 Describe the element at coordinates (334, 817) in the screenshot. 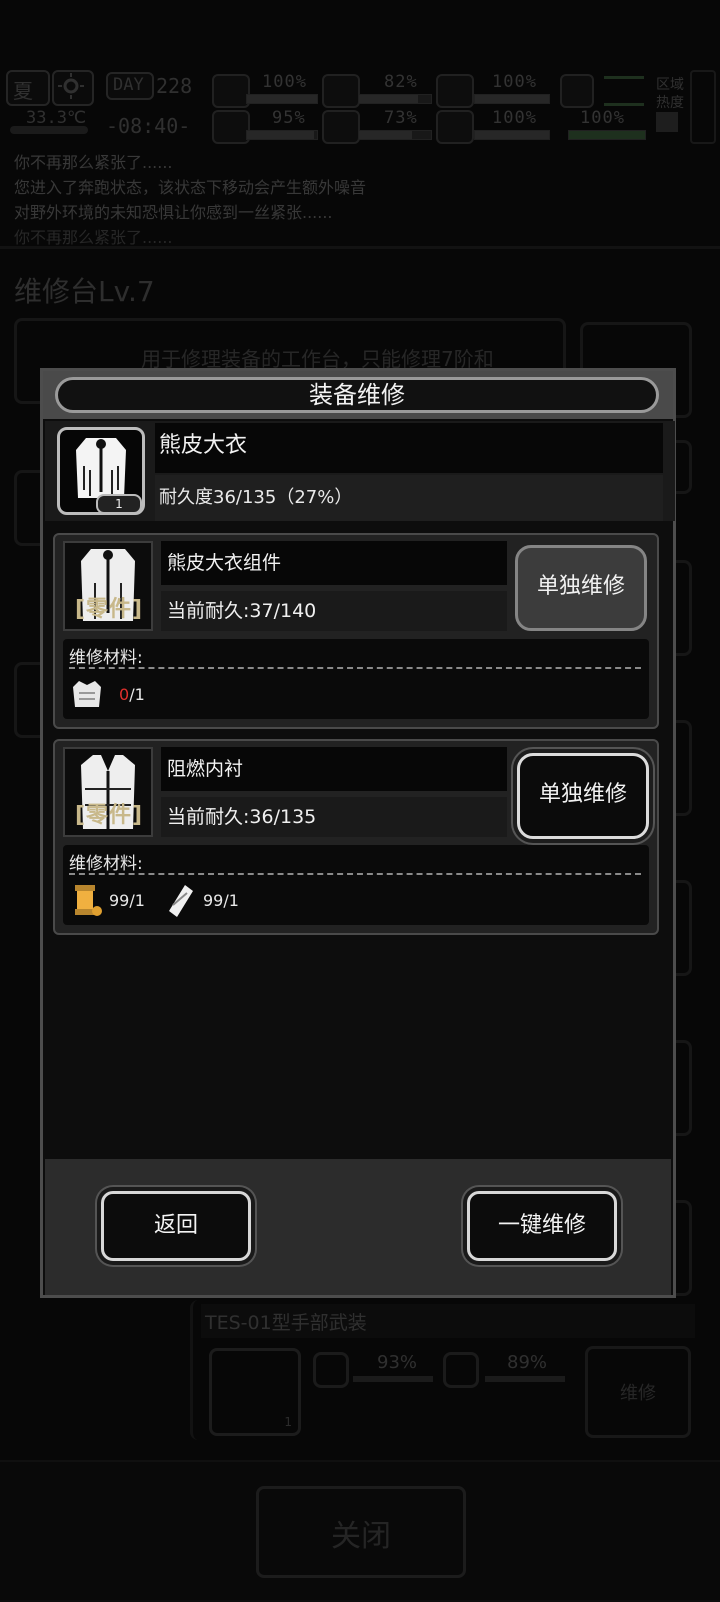

I see `part-durability: 当前耐久:36/135` at that location.